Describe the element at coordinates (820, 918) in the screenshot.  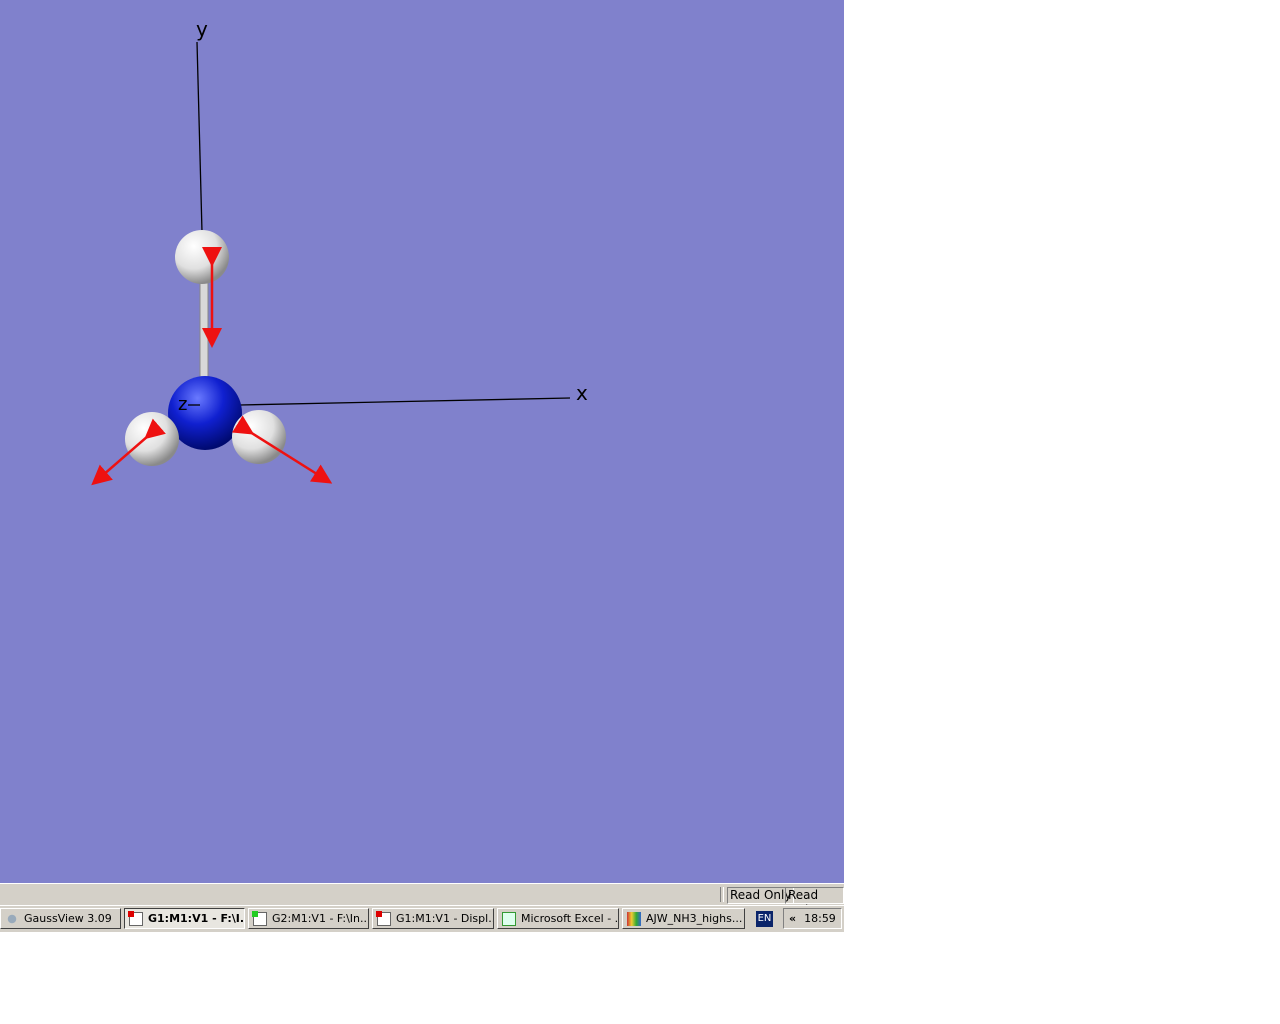
I see `clock: 18:59` at that location.